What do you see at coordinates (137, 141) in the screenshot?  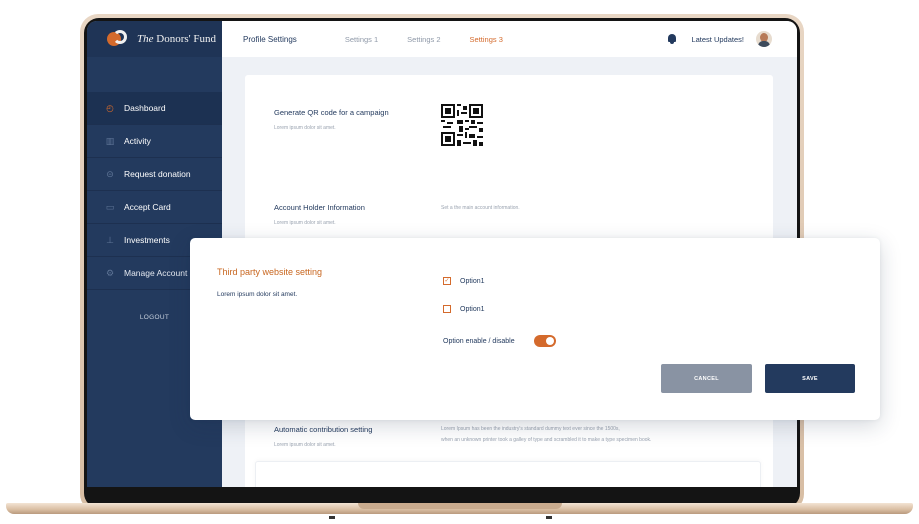 I see `sidebar-item-label: Activity` at bounding box center [137, 141].